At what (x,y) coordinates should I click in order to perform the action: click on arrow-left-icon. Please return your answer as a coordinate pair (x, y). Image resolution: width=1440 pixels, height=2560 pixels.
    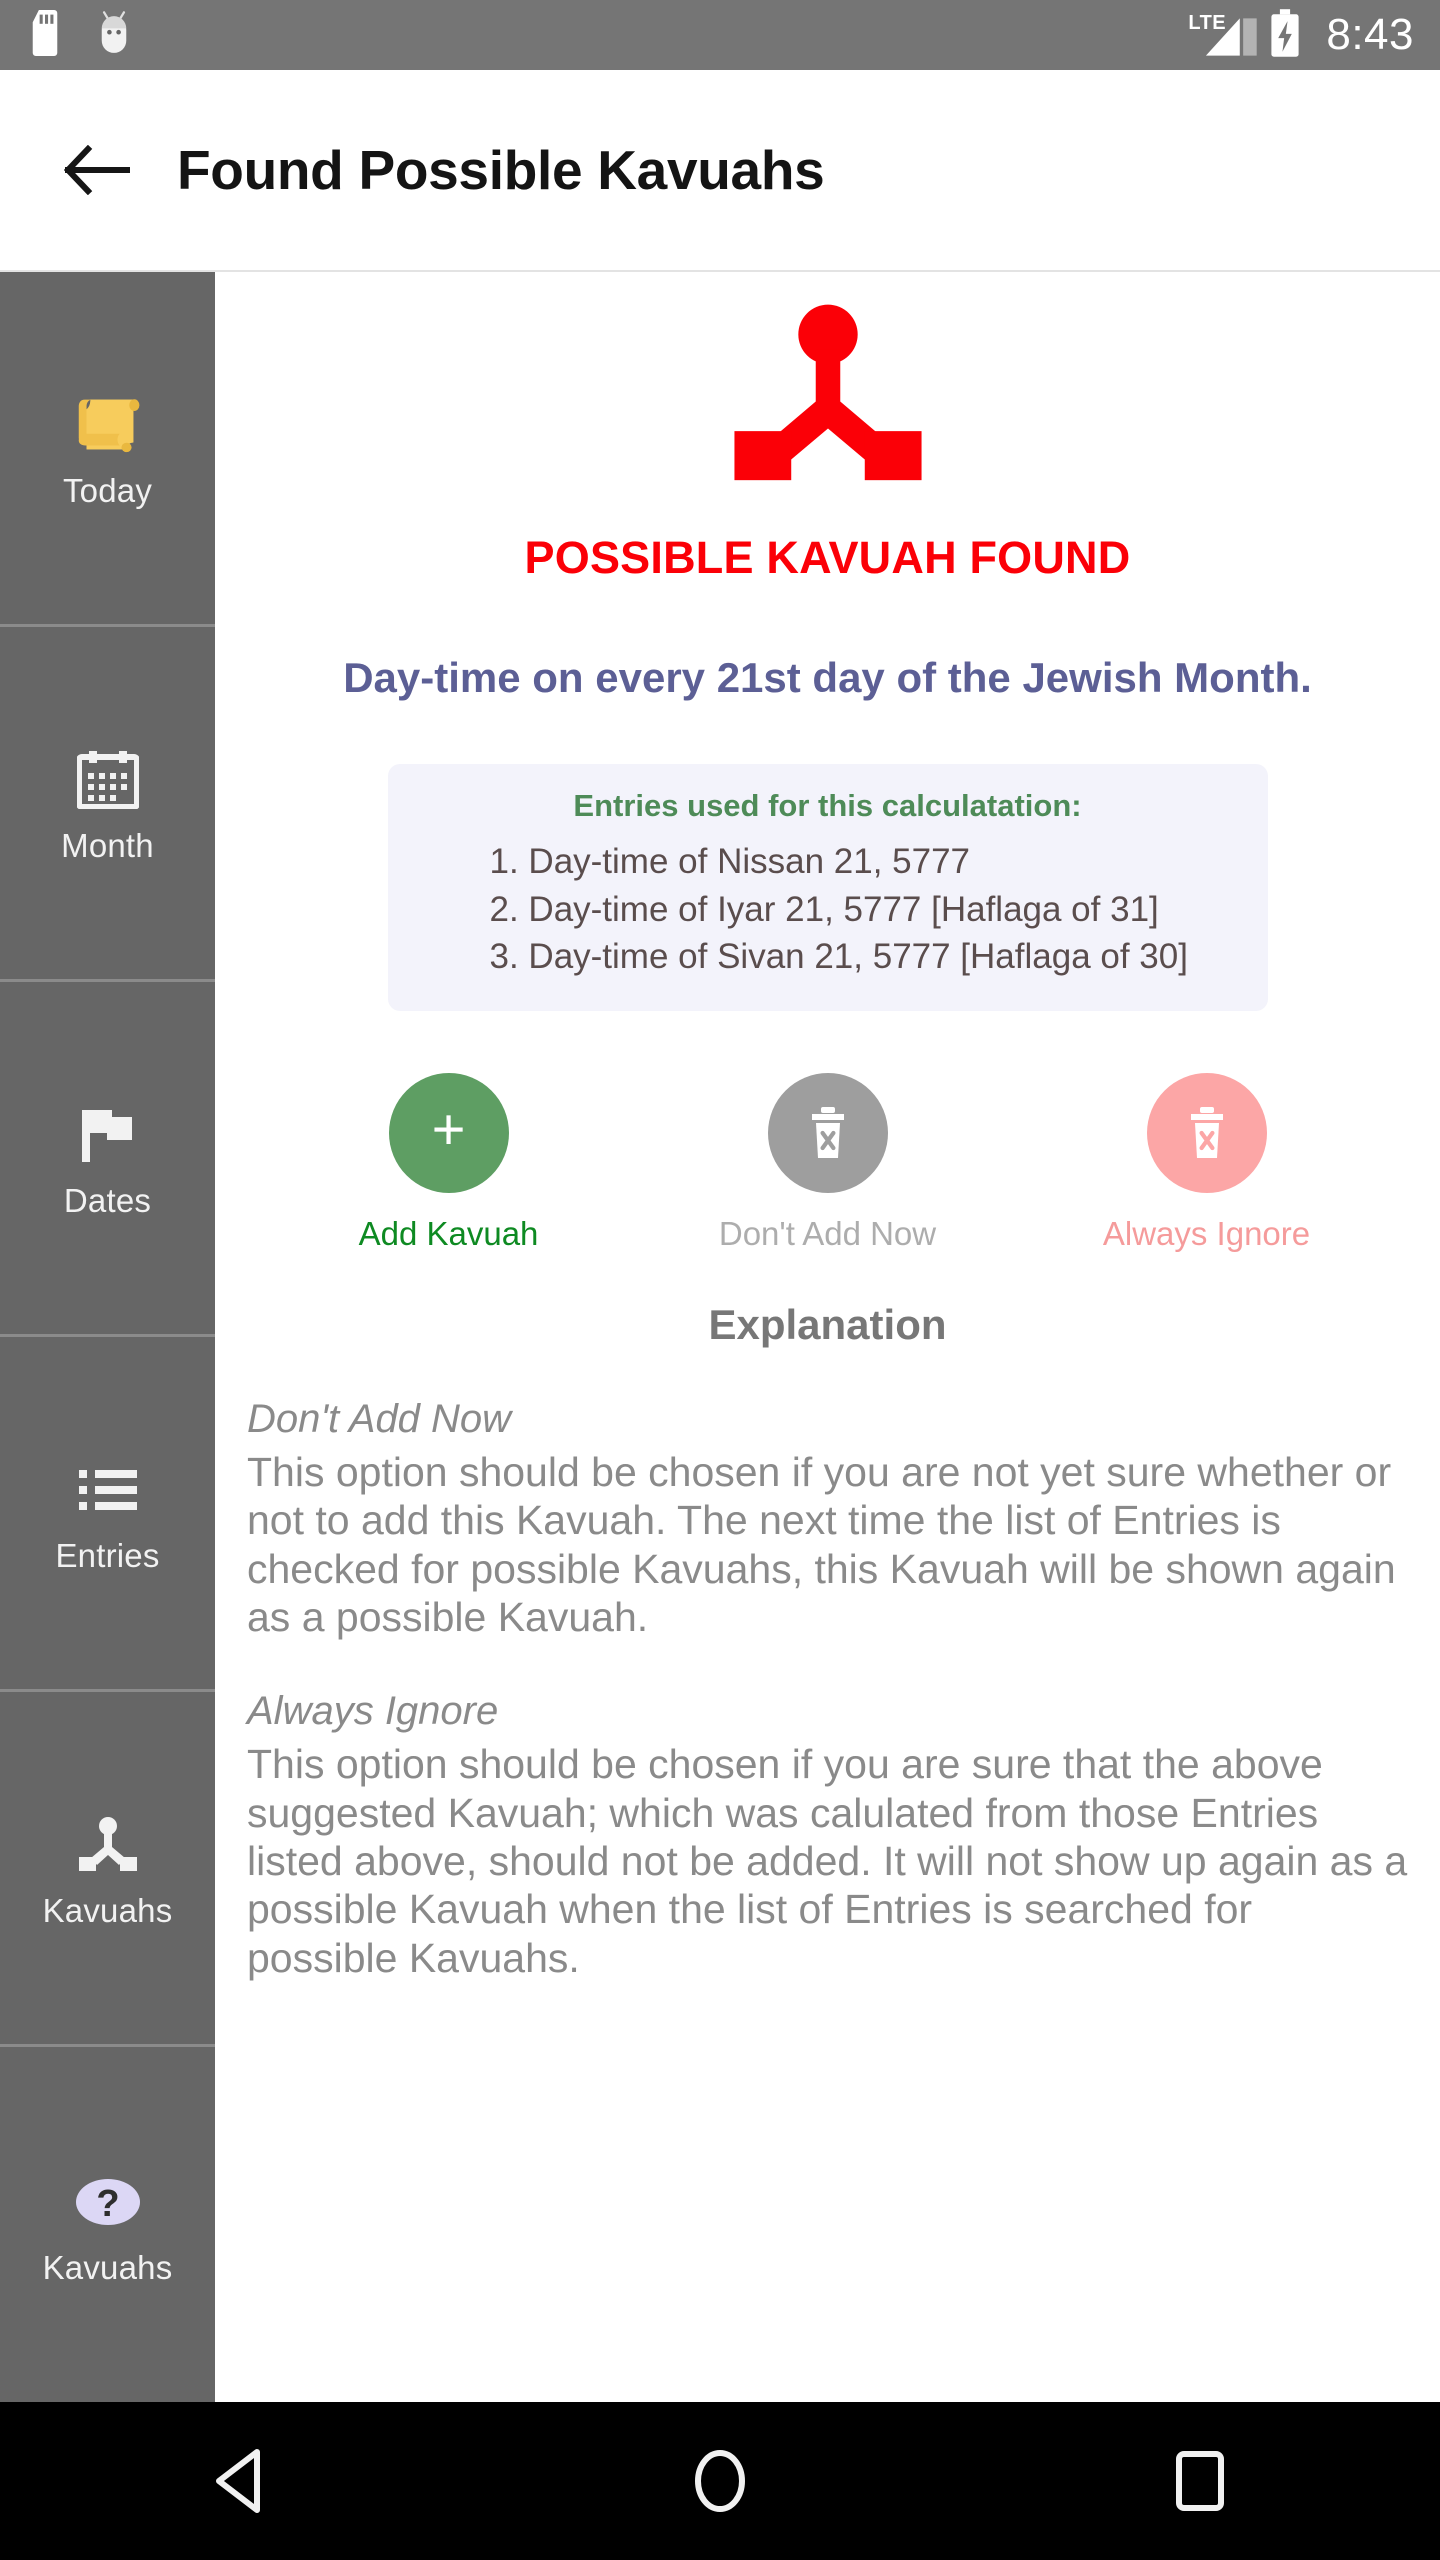
    Looking at the image, I should click on (97, 170).